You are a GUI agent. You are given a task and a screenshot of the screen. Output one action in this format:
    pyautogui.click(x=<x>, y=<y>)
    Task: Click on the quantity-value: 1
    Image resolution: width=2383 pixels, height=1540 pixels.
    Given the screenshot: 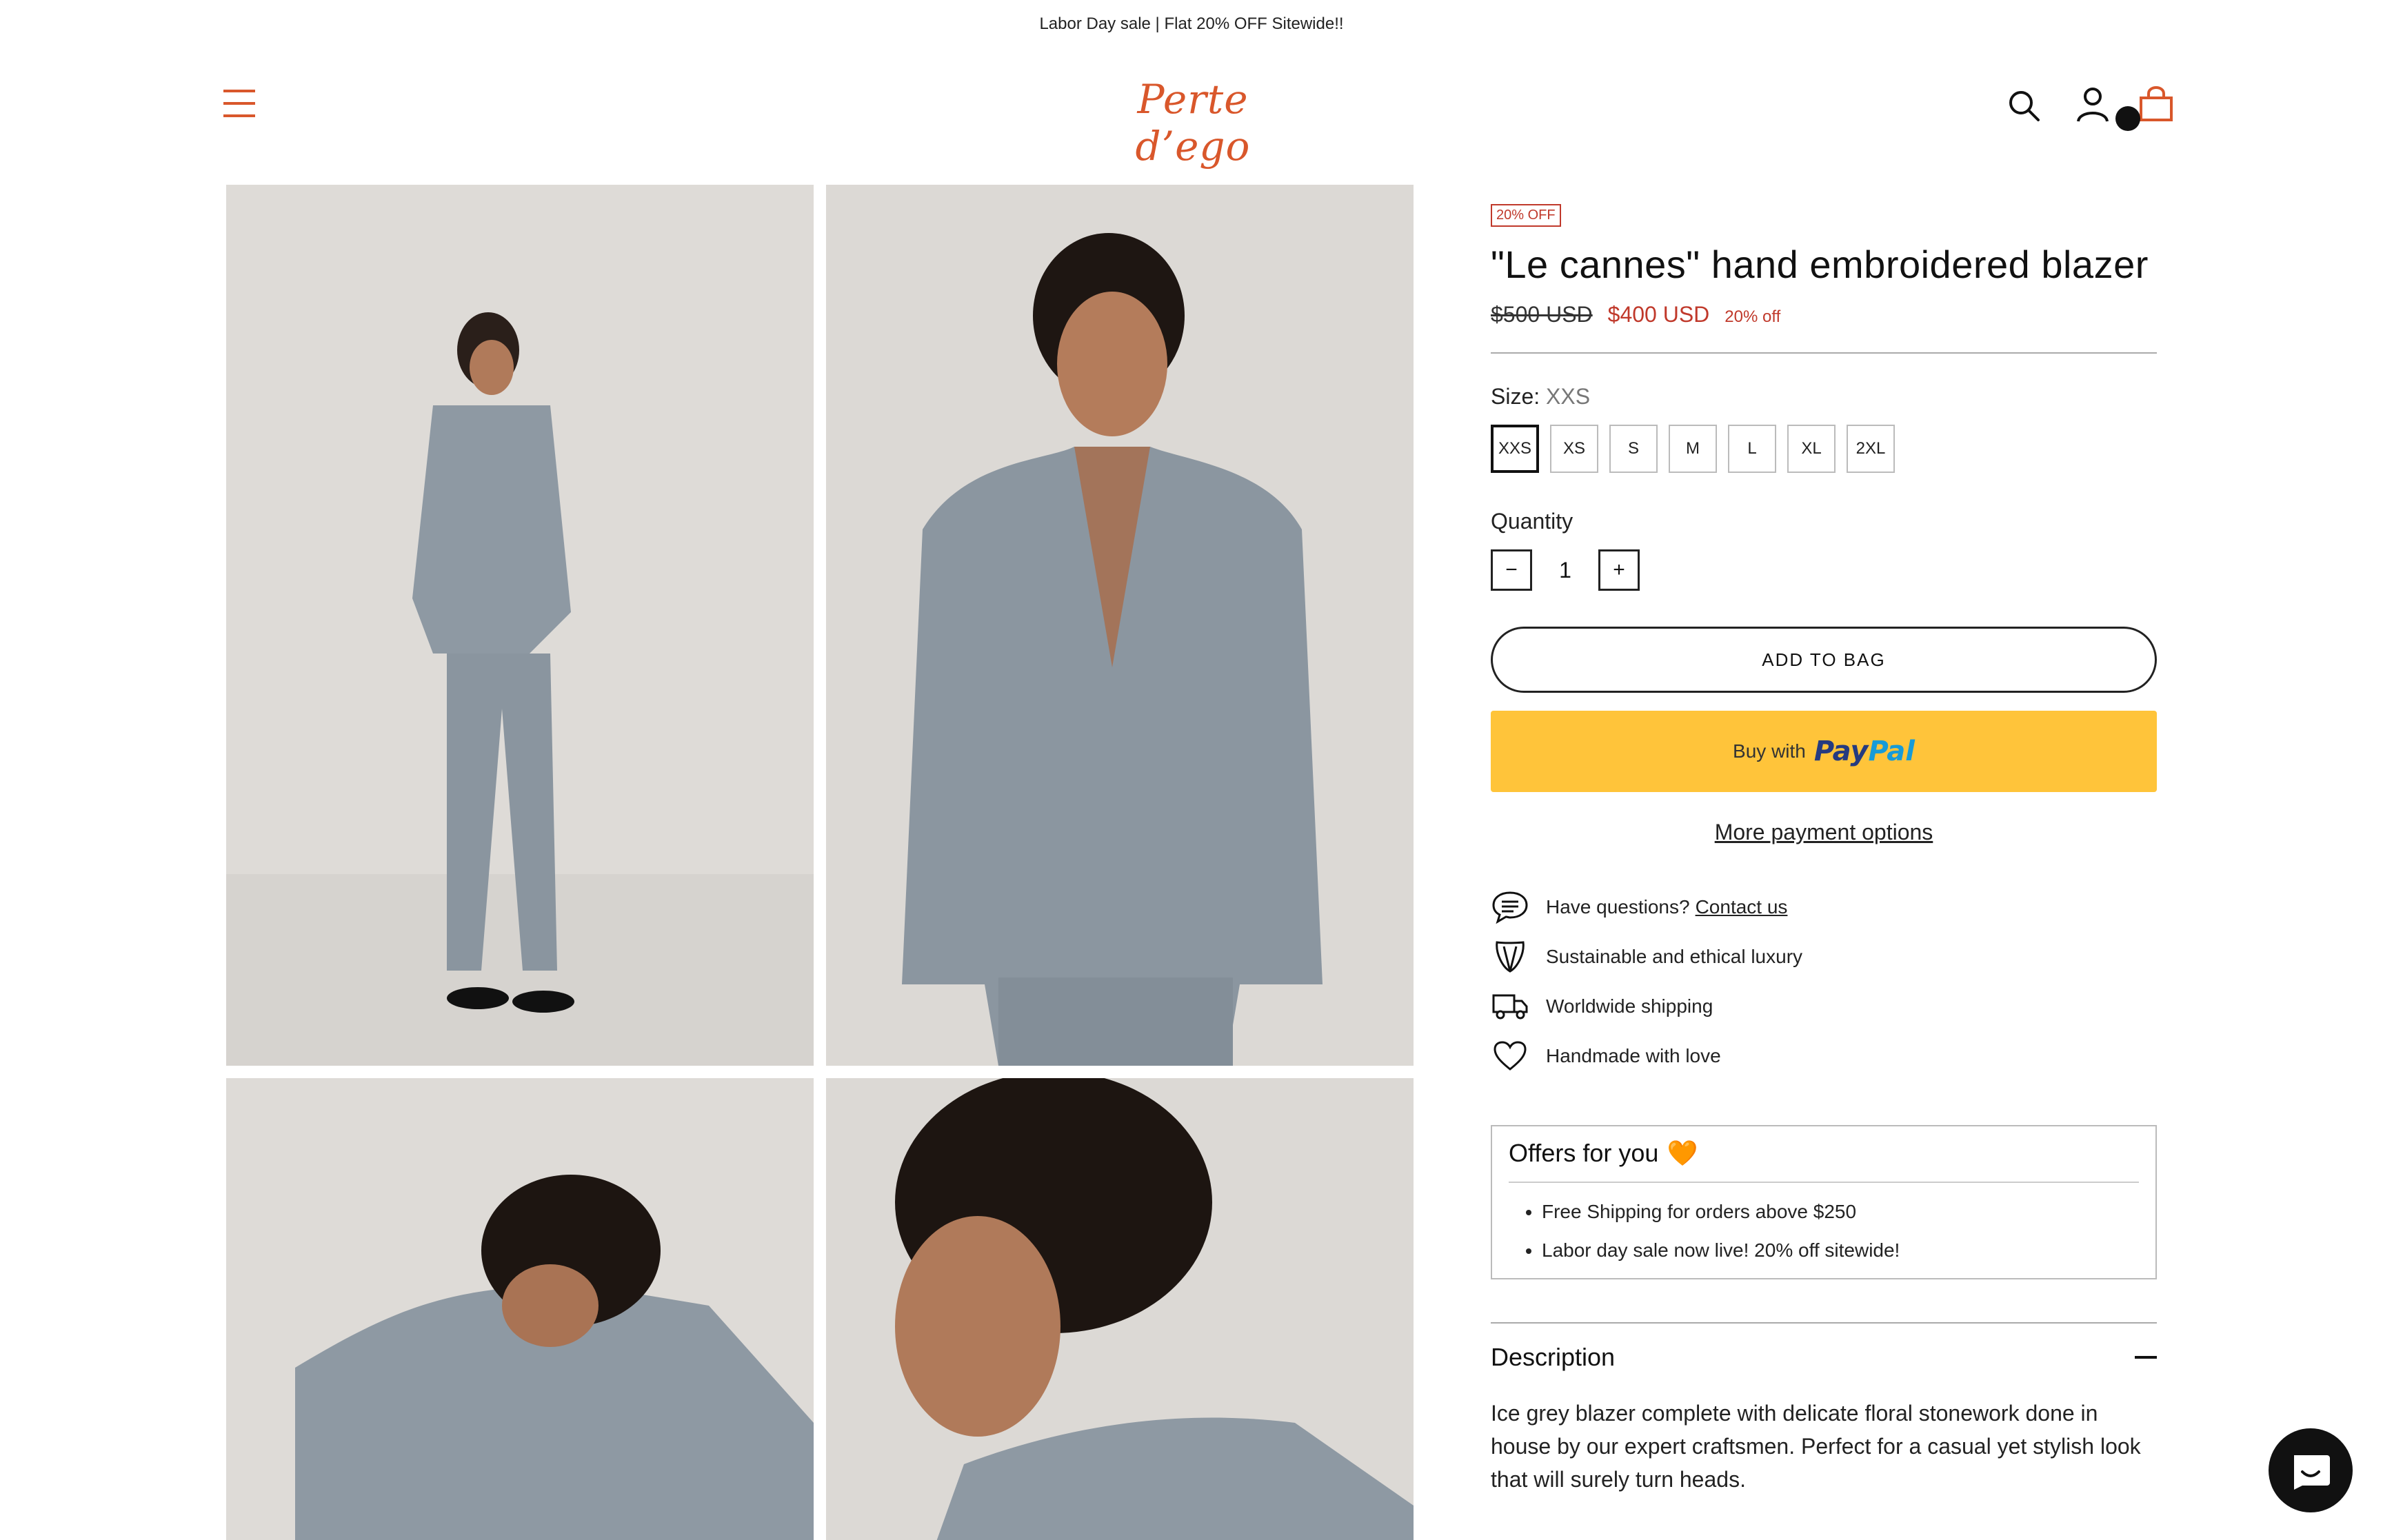 What is the action you would take?
    pyautogui.click(x=1565, y=571)
    